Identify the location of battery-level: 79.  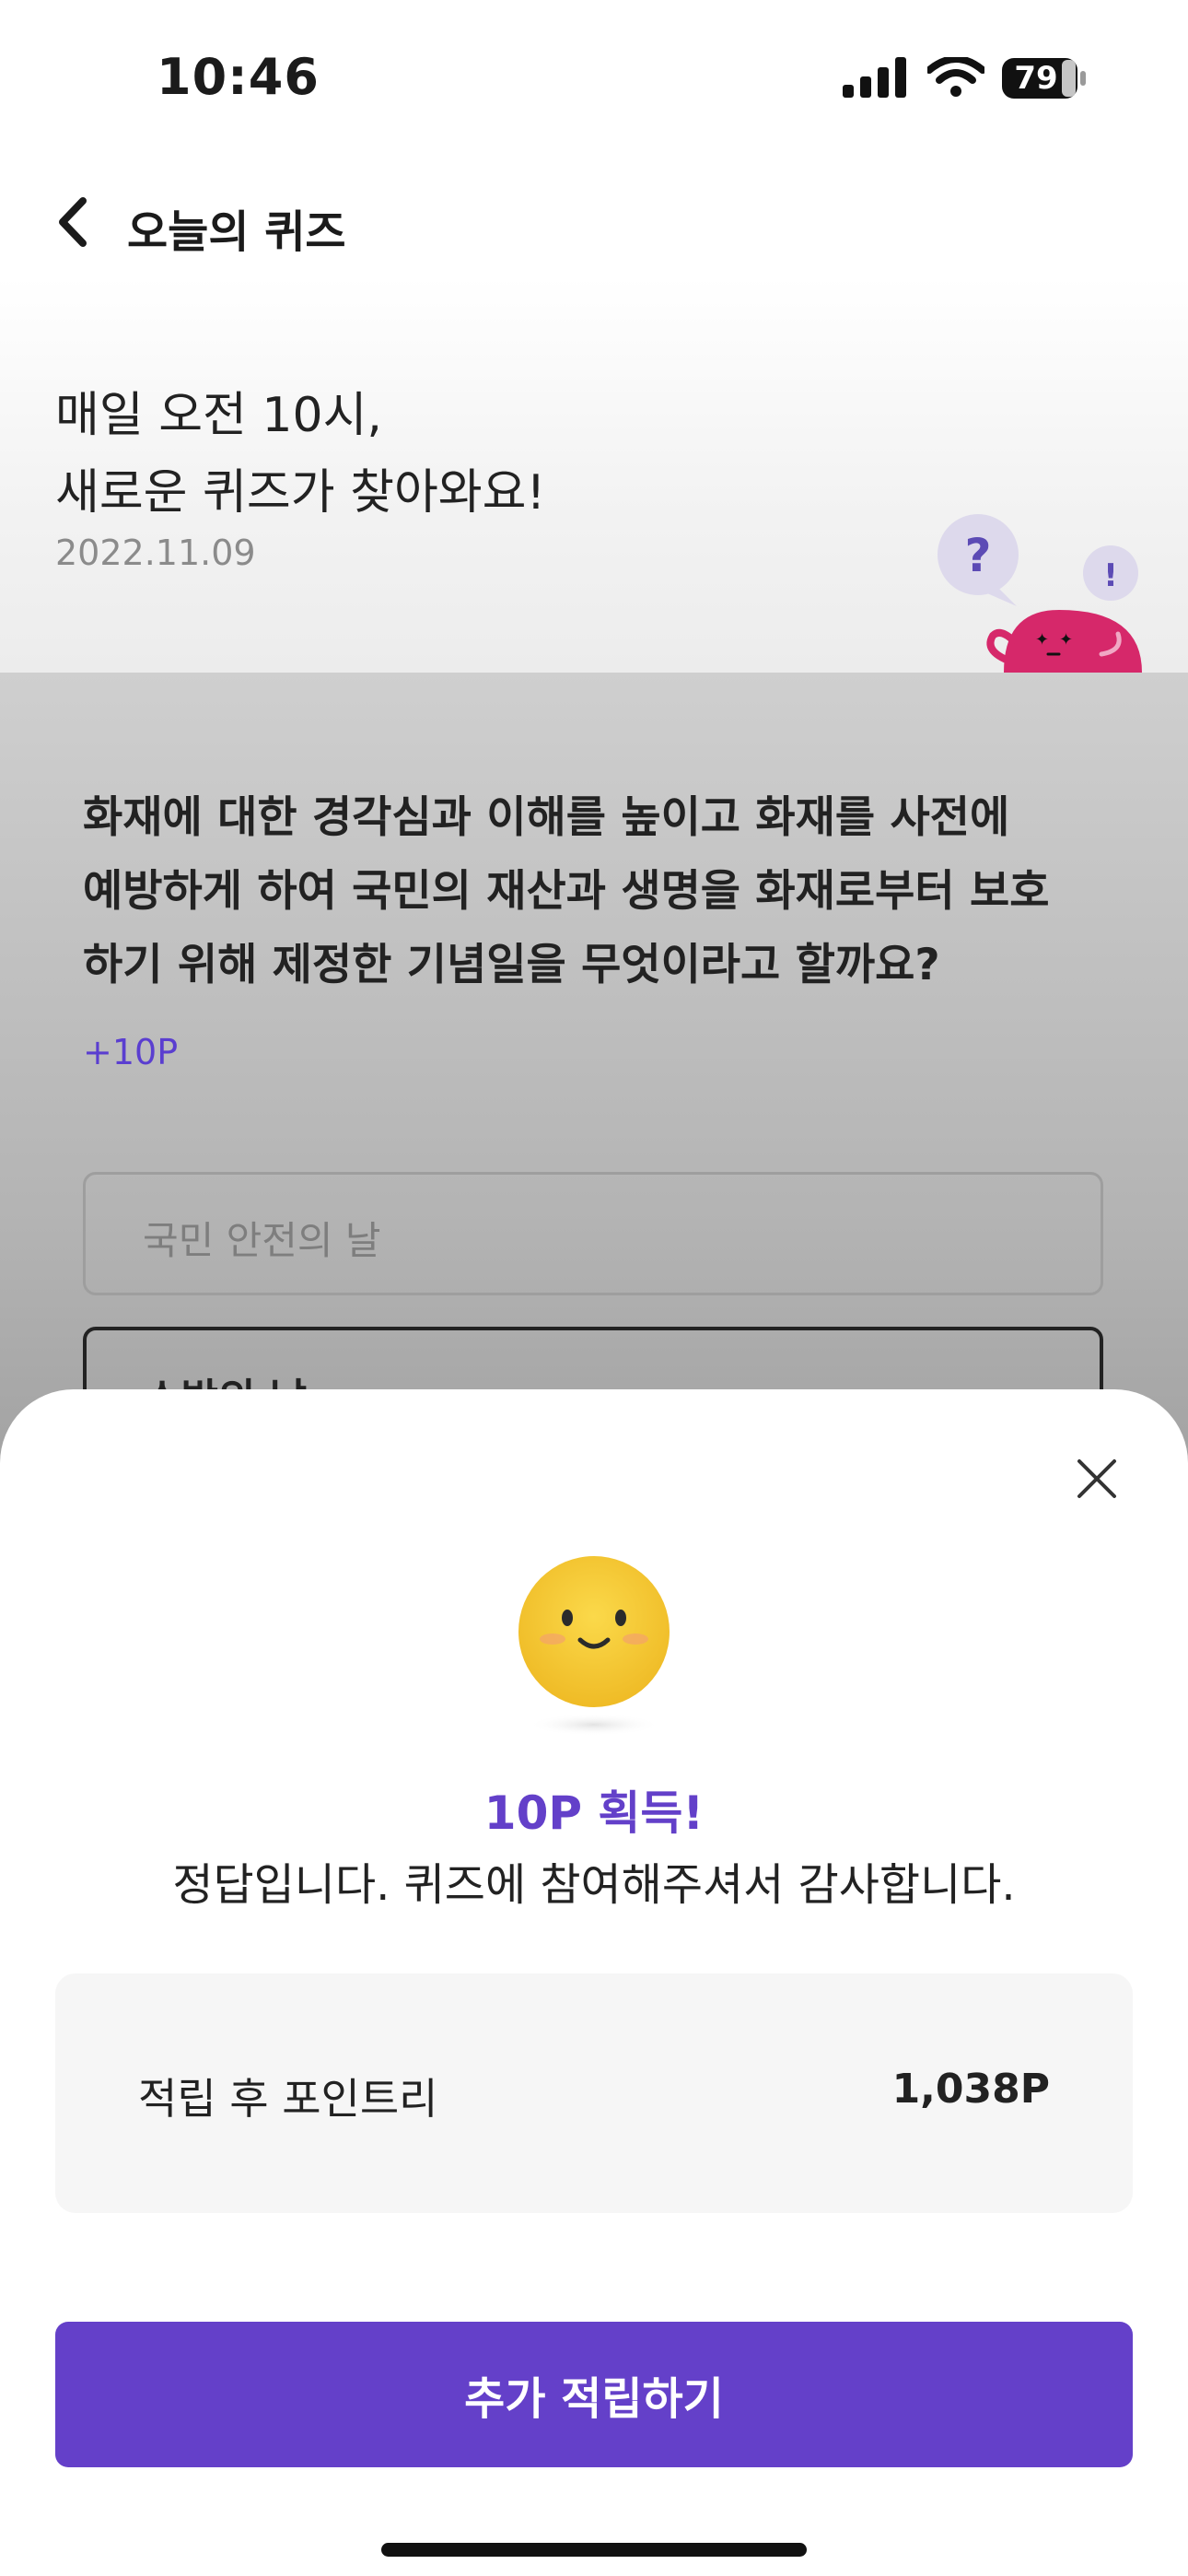
(1036, 78).